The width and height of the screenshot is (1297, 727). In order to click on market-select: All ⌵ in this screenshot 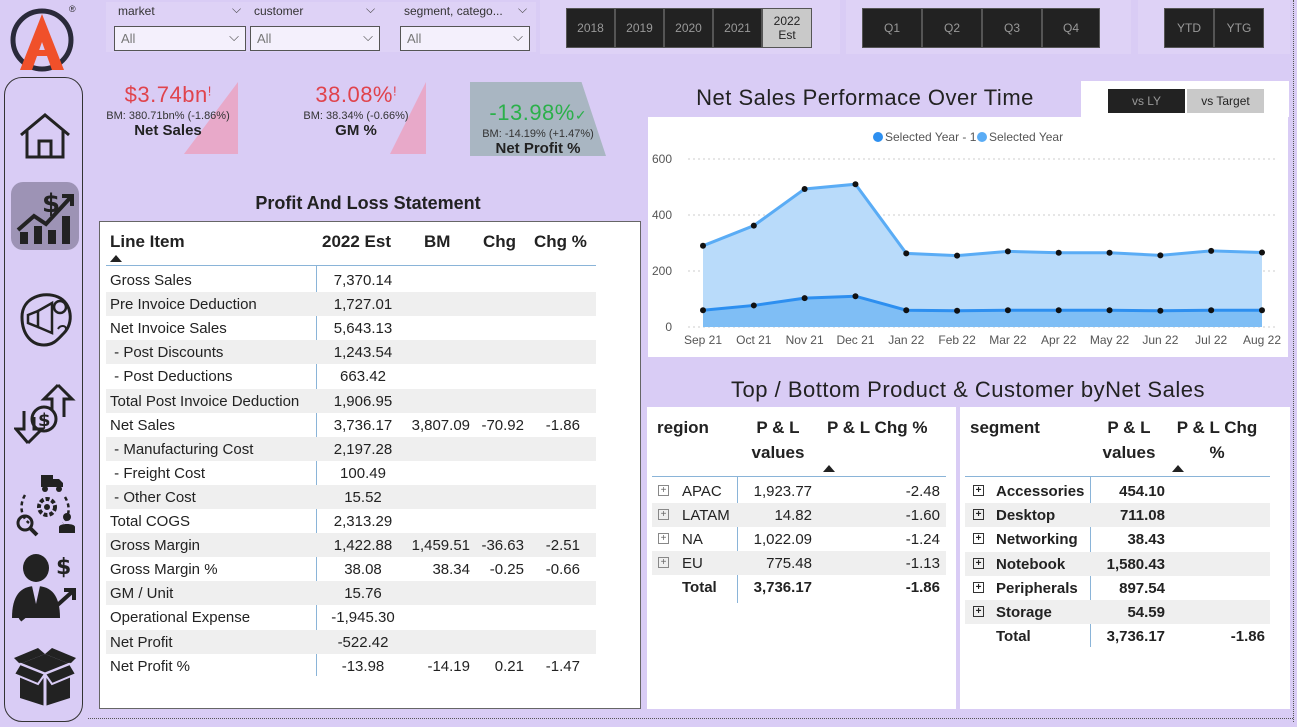, I will do `click(180, 38)`.